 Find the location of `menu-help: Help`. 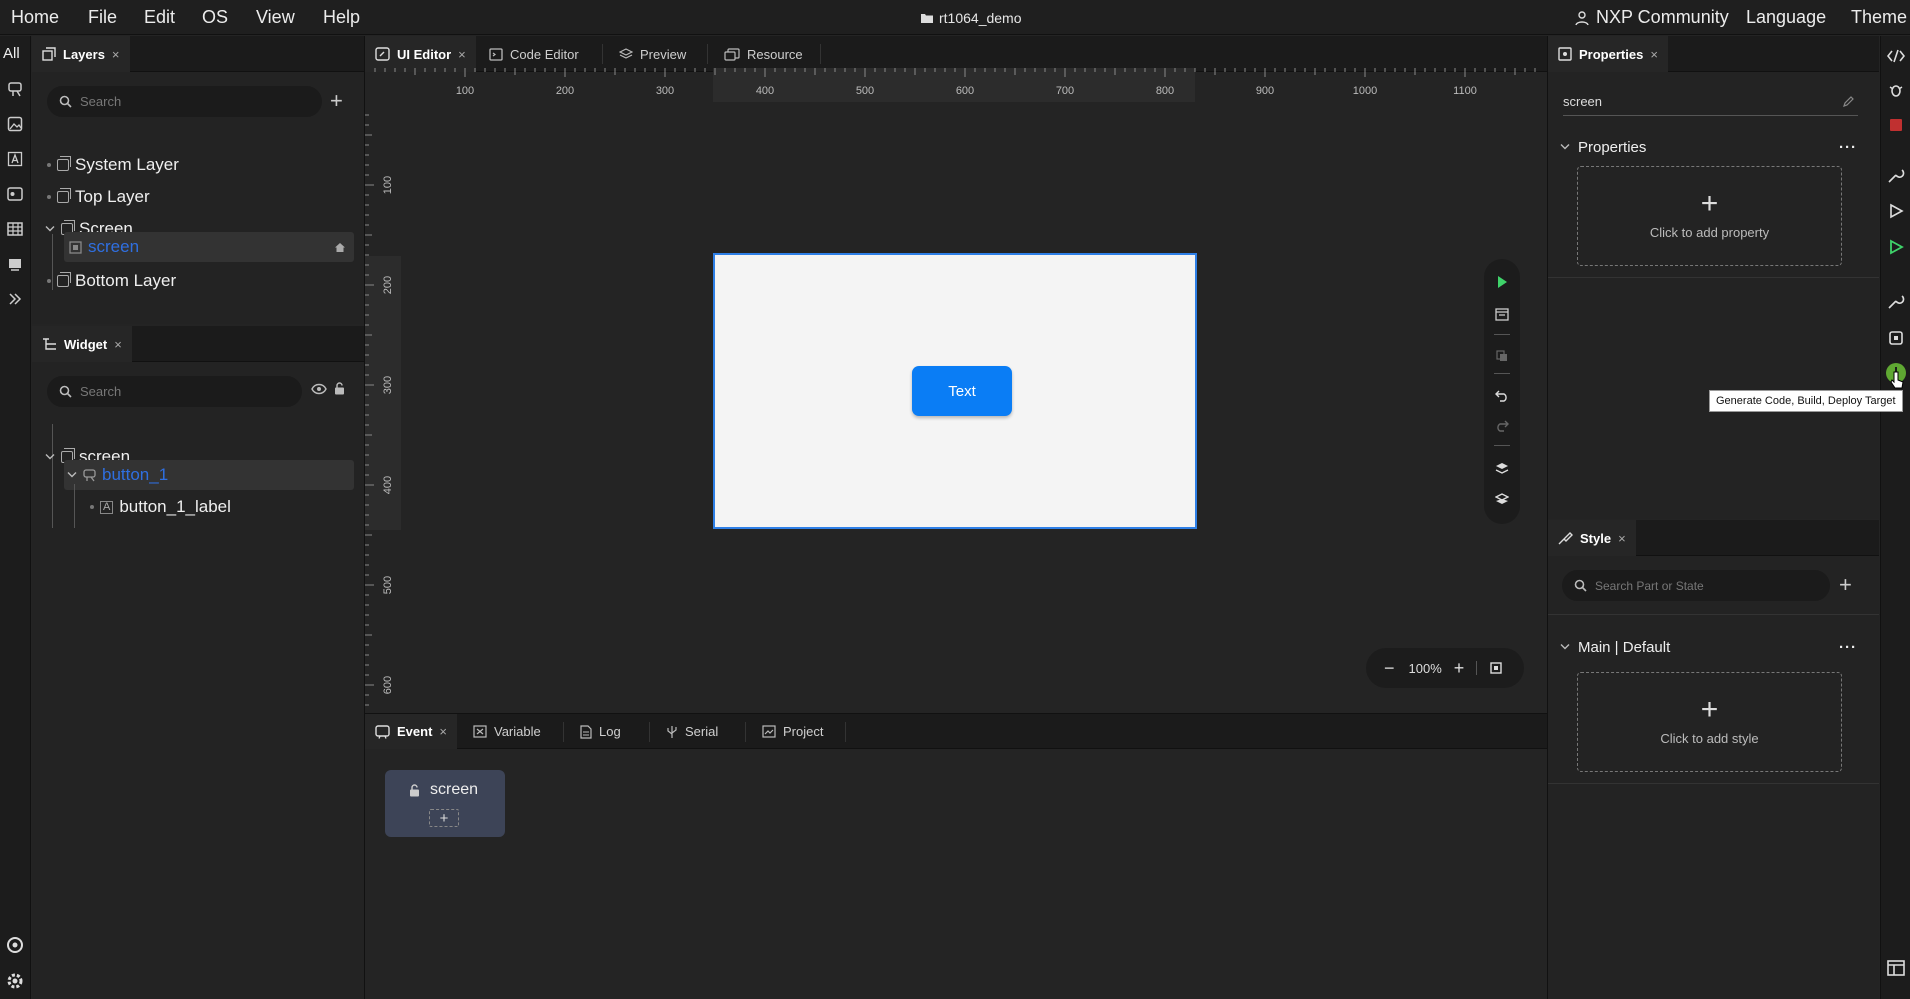

menu-help: Help is located at coordinates (341, 17).